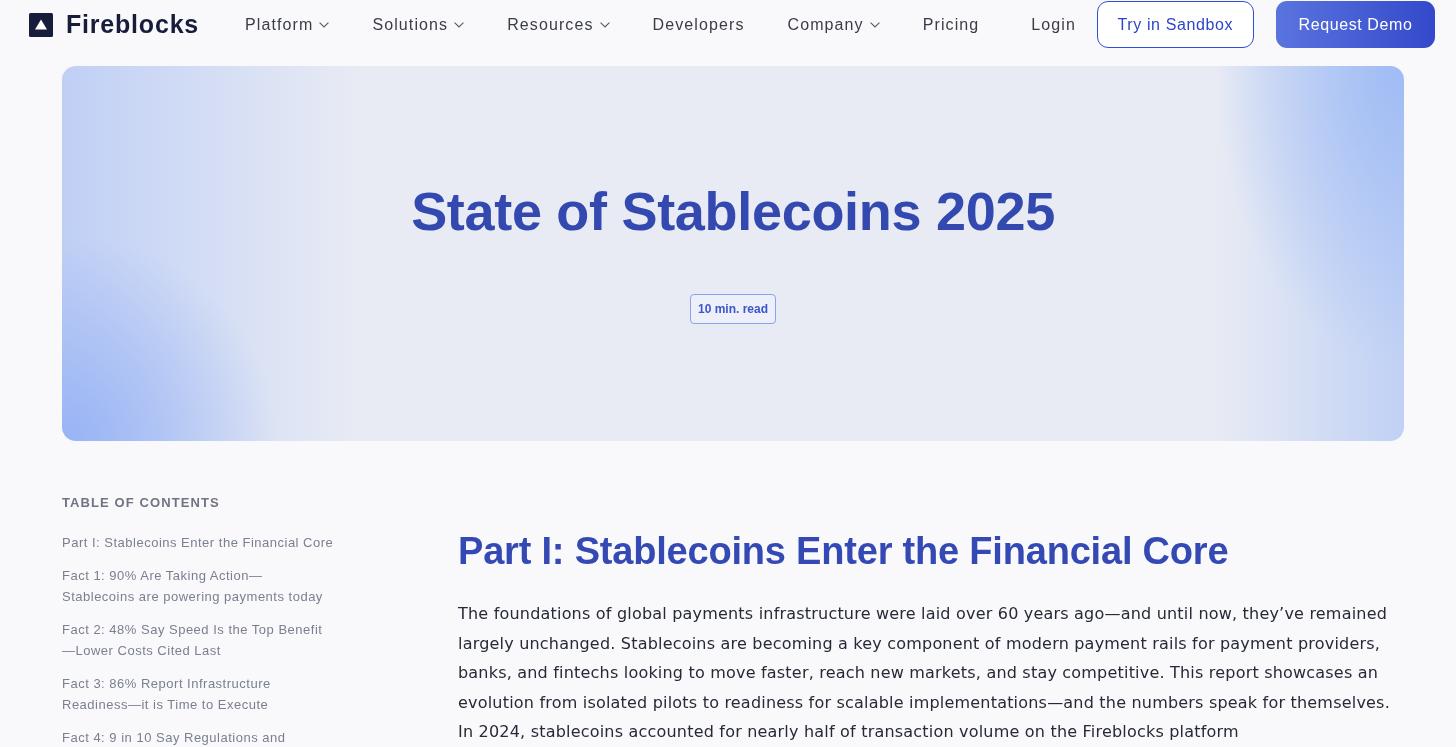 The image size is (1456, 747). What do you see at coordinates (418, 24) in the screenshot?
I see `nav-link: Solutions` at bounding box center [418, 24].